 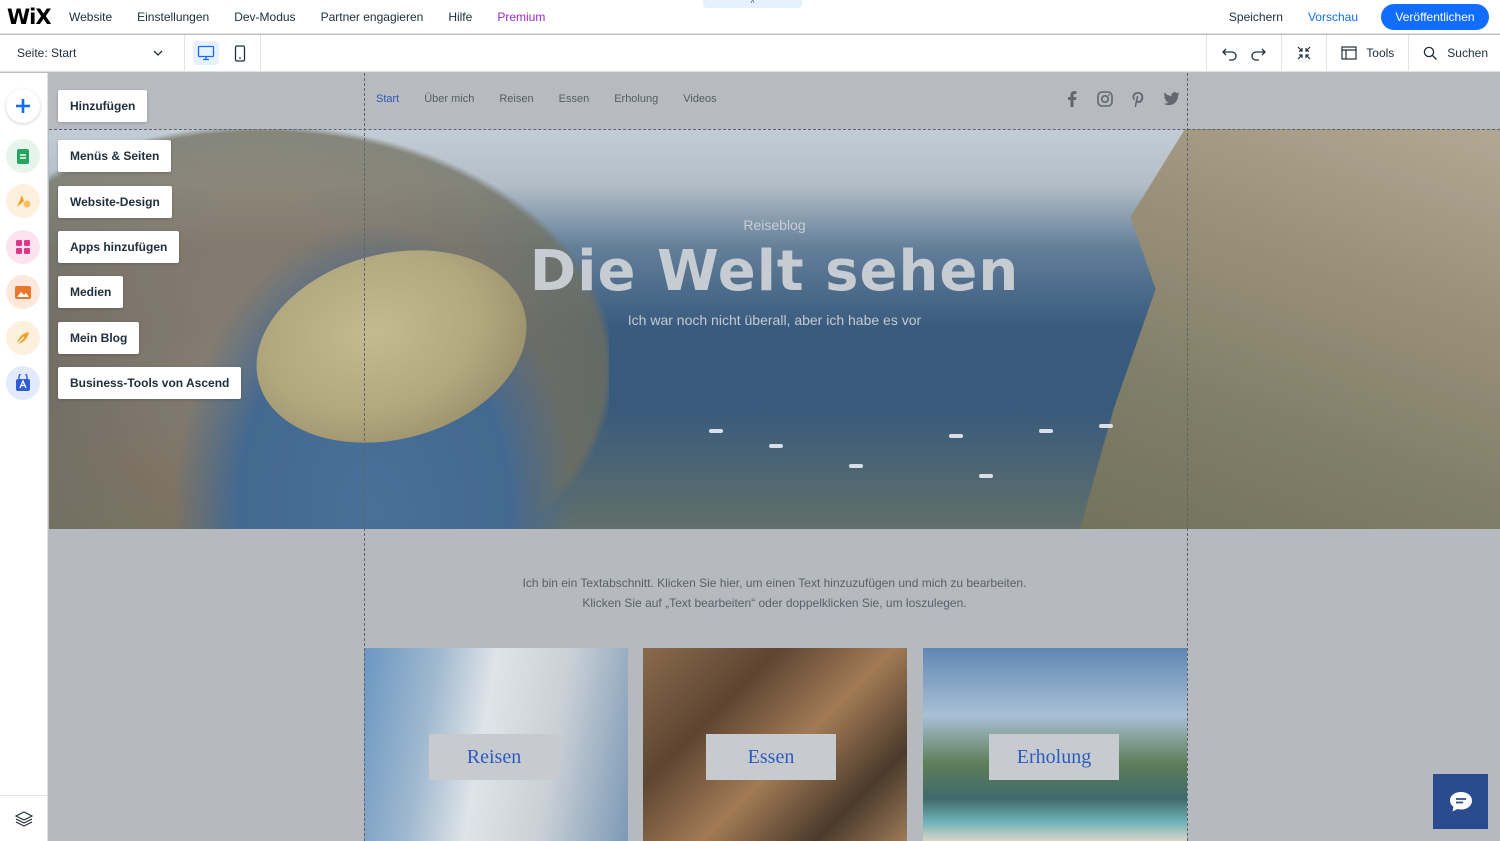 I want to click on add-elements-button, so click(x=23, y=106).